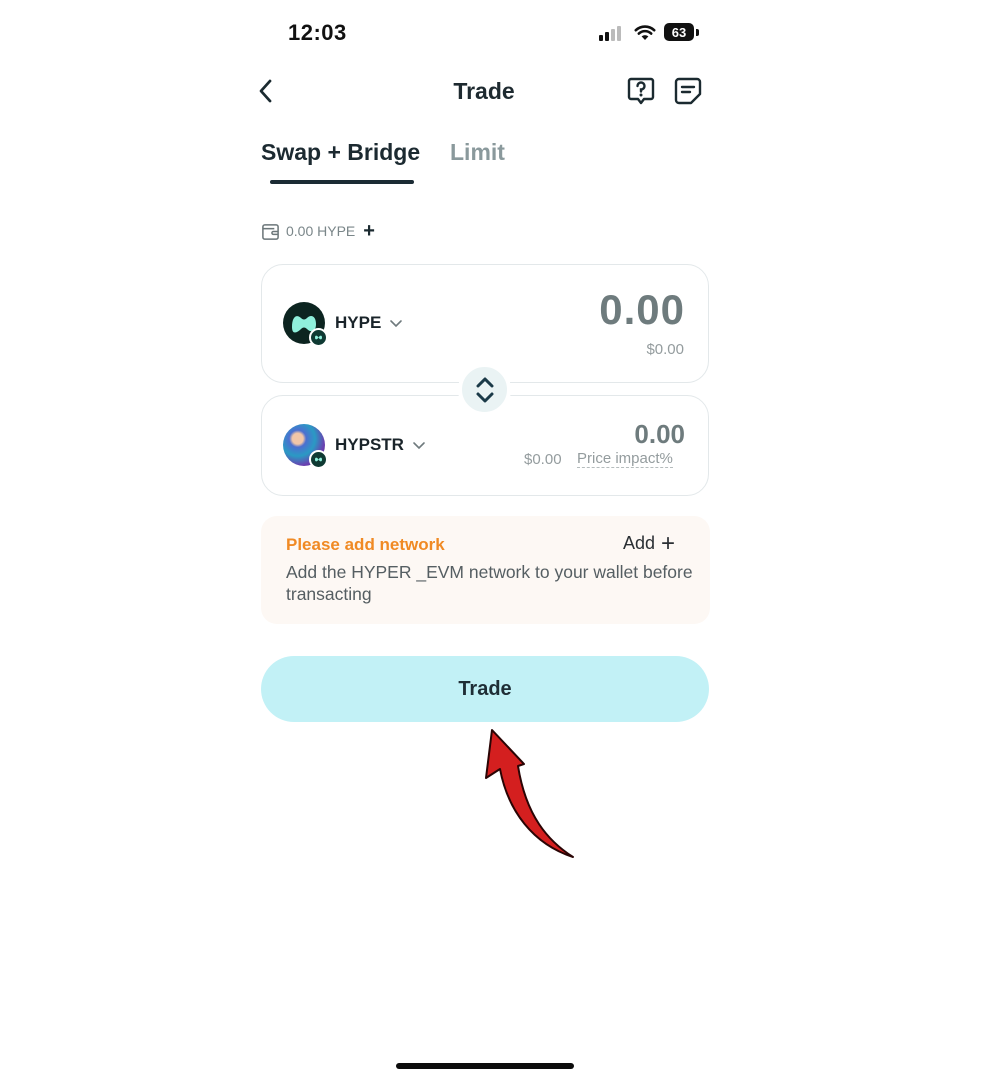 The width and height of the screenshot is (987, 1080). Describe the element at coordinates (639, 543) in the screenshot. I see `add-network-label: Add` at that location.